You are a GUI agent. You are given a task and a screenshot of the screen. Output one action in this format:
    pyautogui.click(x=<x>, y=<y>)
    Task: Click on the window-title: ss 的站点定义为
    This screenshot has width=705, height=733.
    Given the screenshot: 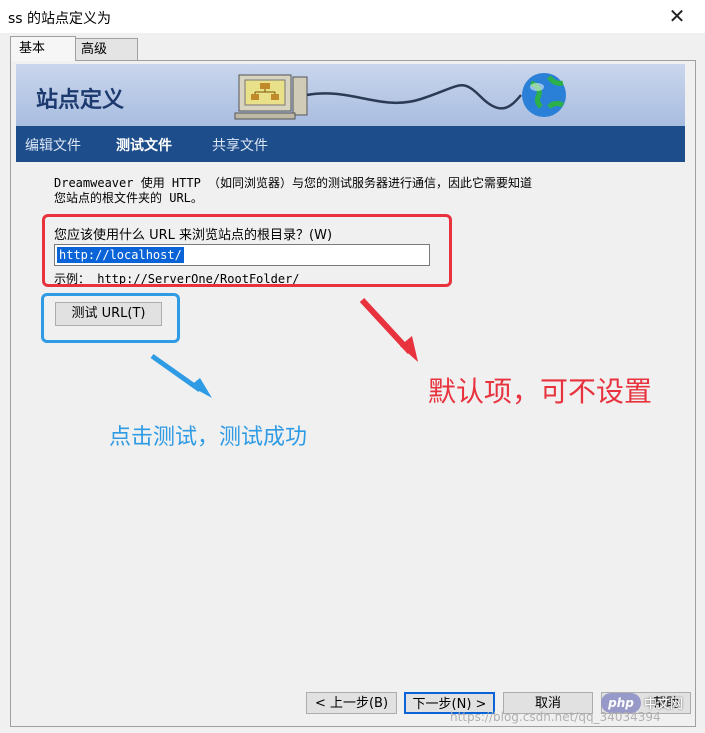 What is the action you would take?
    pyautogui.click(x=60, y=19)
    